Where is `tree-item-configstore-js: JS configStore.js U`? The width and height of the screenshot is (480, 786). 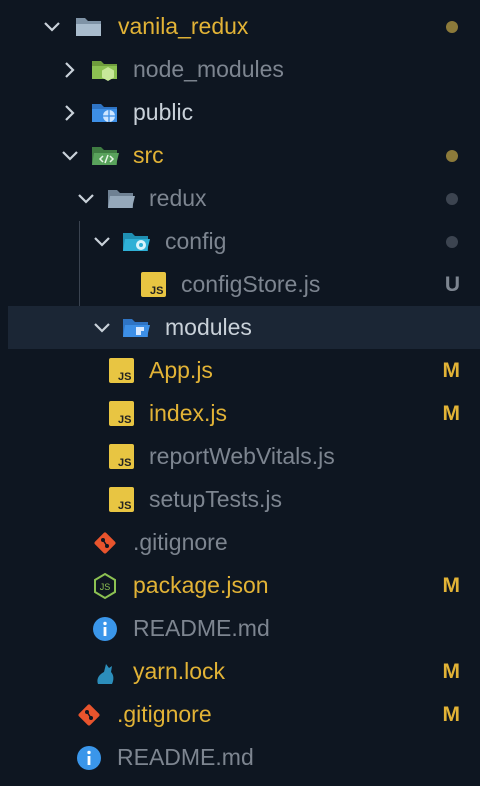
tree-item-configstore-js: JS configStore.js U is located at coordinates (240, 284).